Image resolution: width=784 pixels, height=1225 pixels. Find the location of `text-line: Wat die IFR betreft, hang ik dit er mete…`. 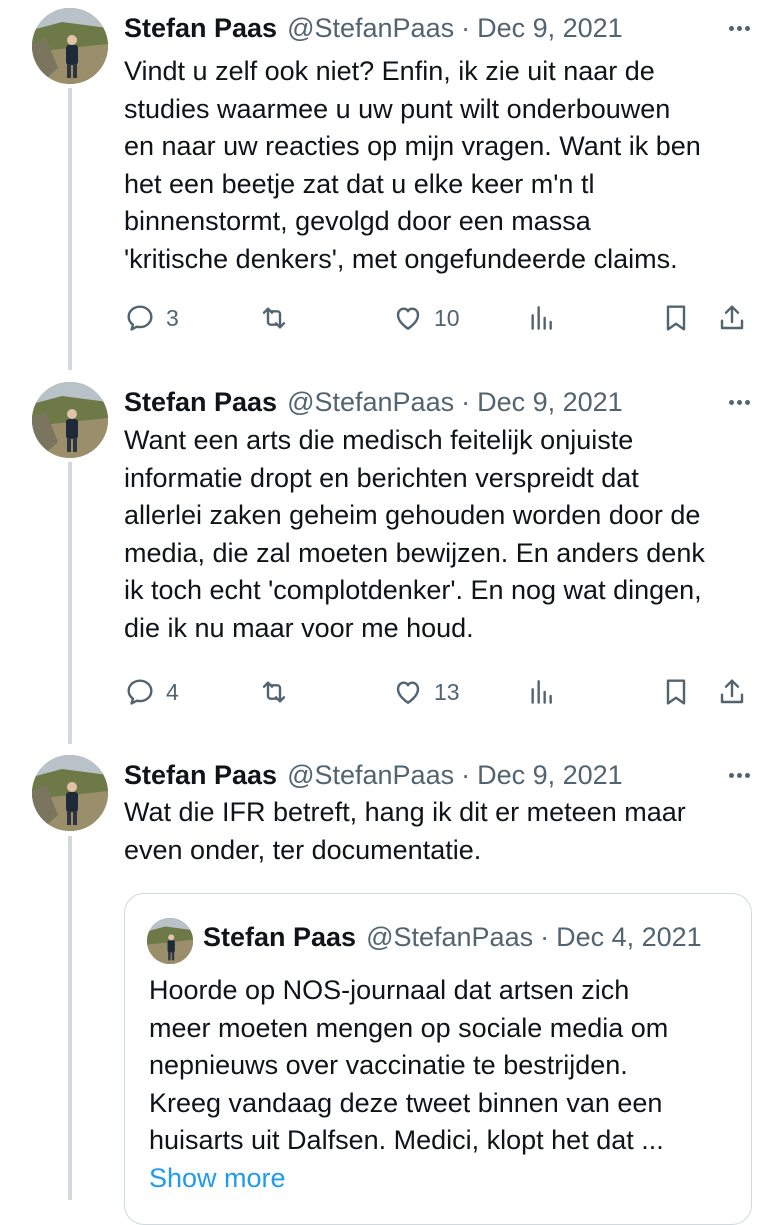

text-line: Wat die IFR betreft, hang ik dit er mete… is located at coordinates (405, 812).